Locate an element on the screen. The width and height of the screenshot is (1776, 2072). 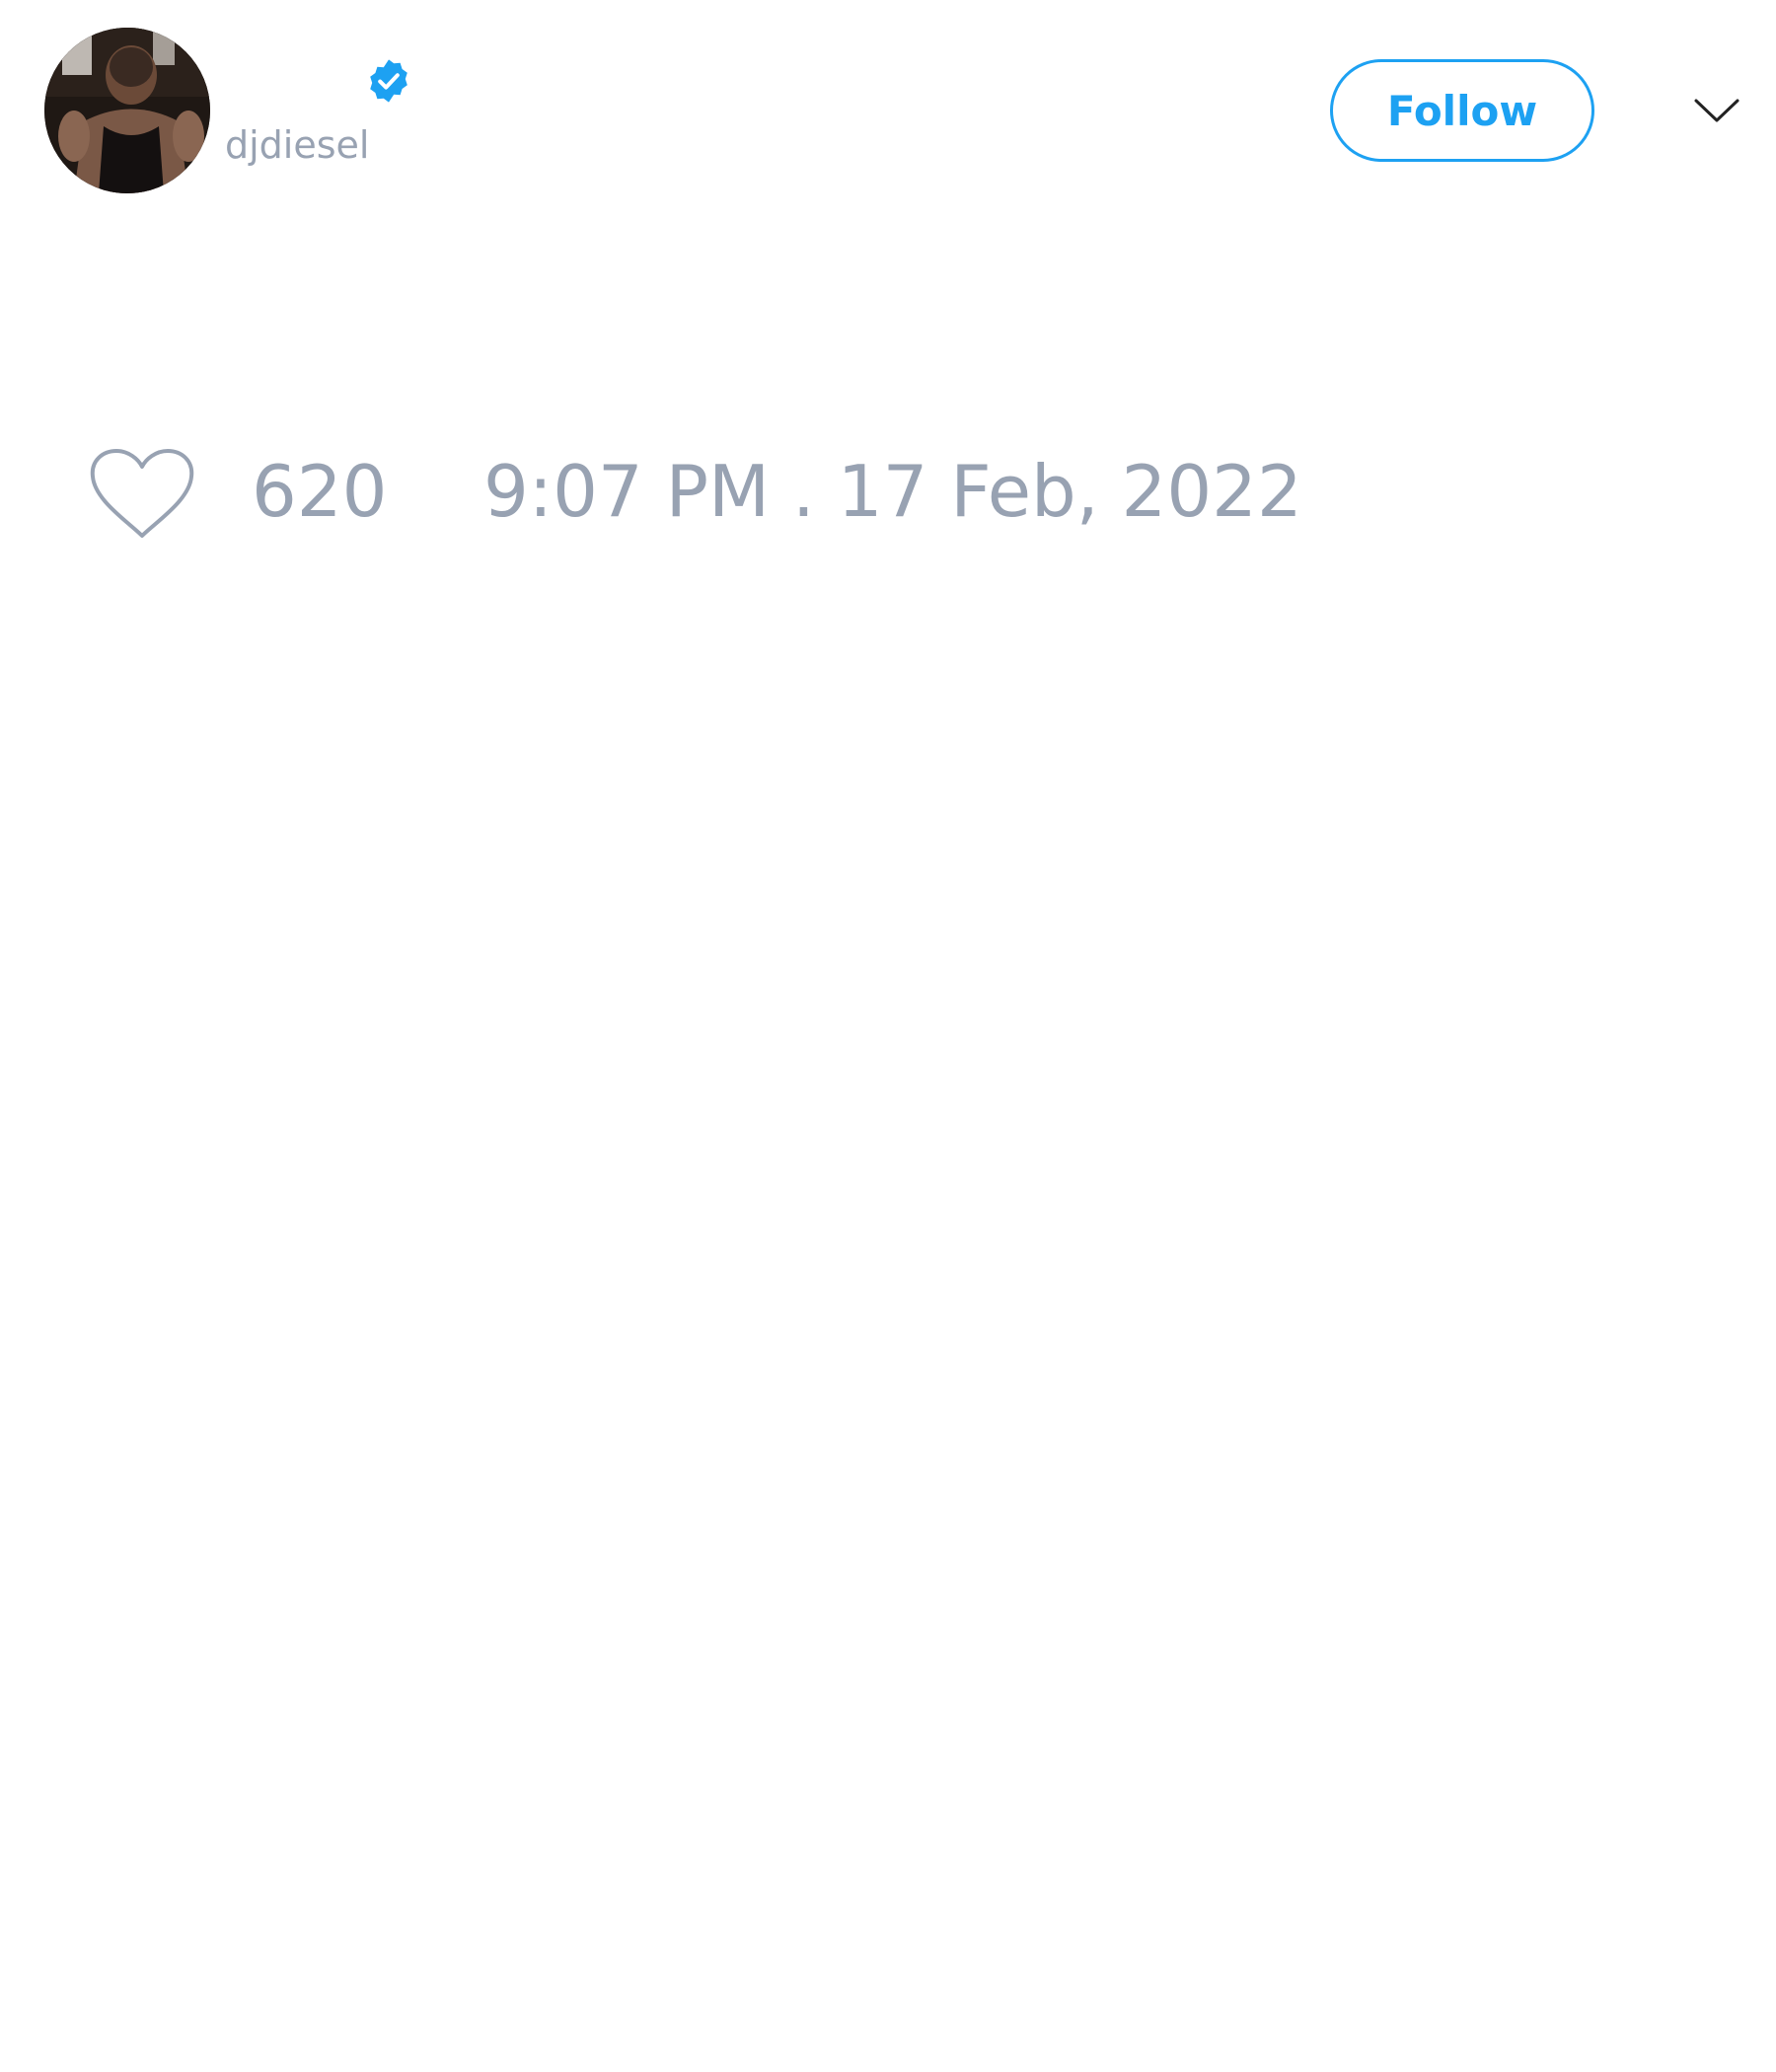
avatar-image is located at coordinates (127, 111).